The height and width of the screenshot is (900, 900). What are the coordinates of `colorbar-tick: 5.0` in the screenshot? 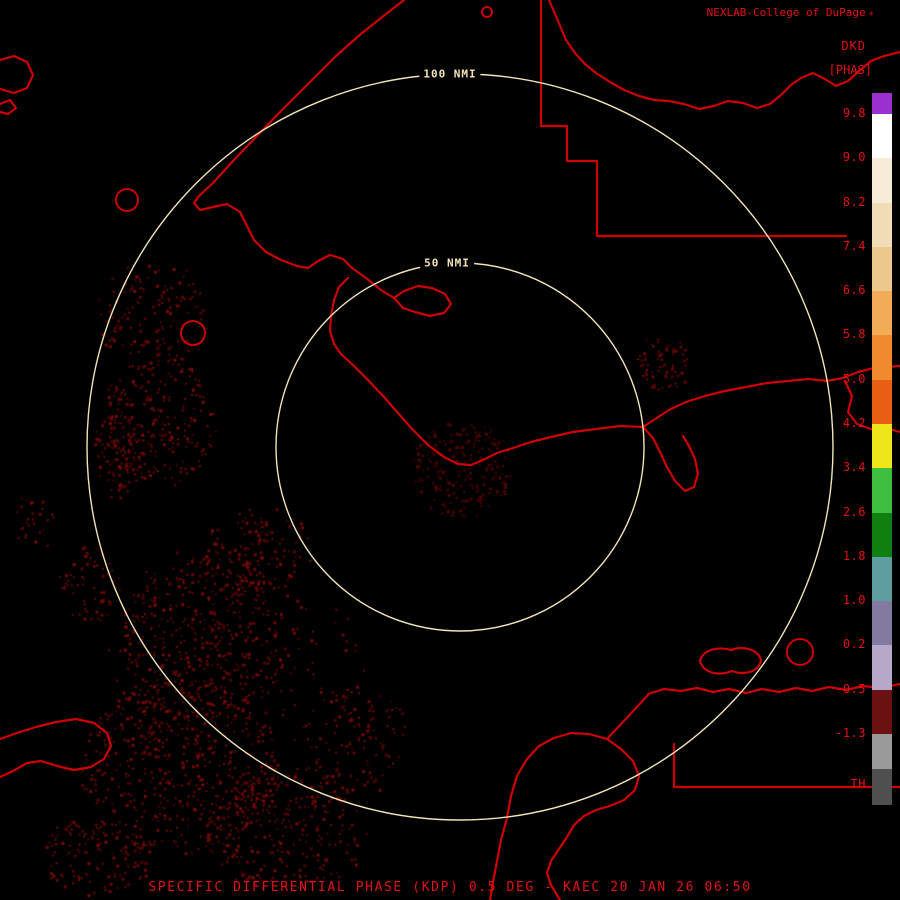 It's located at (854, 378).